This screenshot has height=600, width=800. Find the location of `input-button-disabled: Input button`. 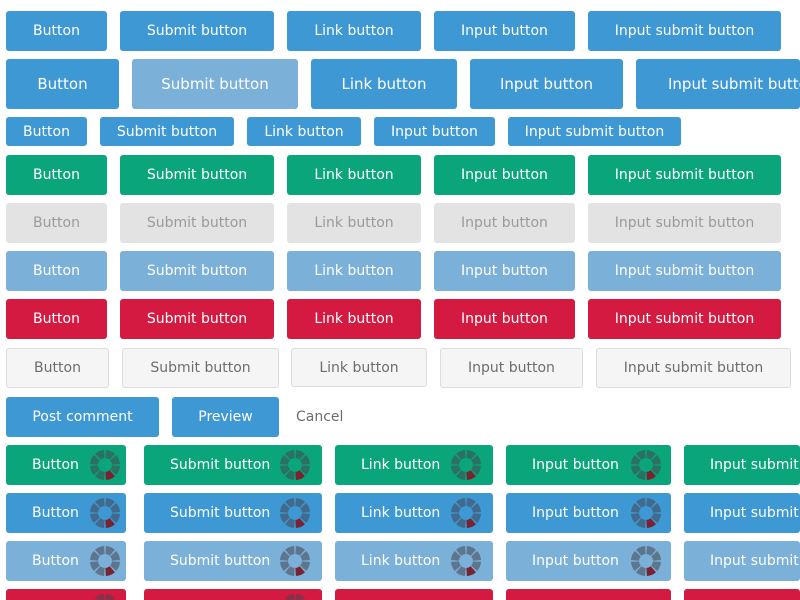

input-button-disabled: Input button is located at coordinates (504, 223).